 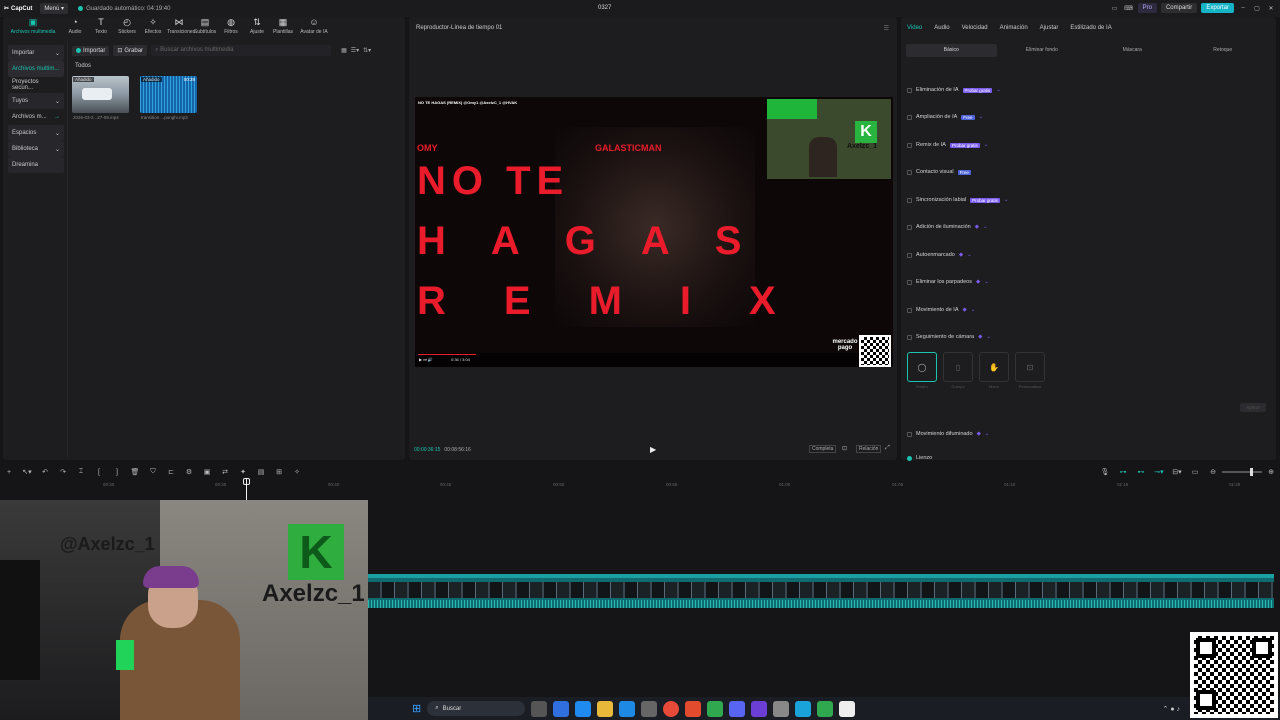 What do you see at coordinates (207, 472) in the screenshot?
I see `freeze-icon: ▣` at bounding box center [207, 472].